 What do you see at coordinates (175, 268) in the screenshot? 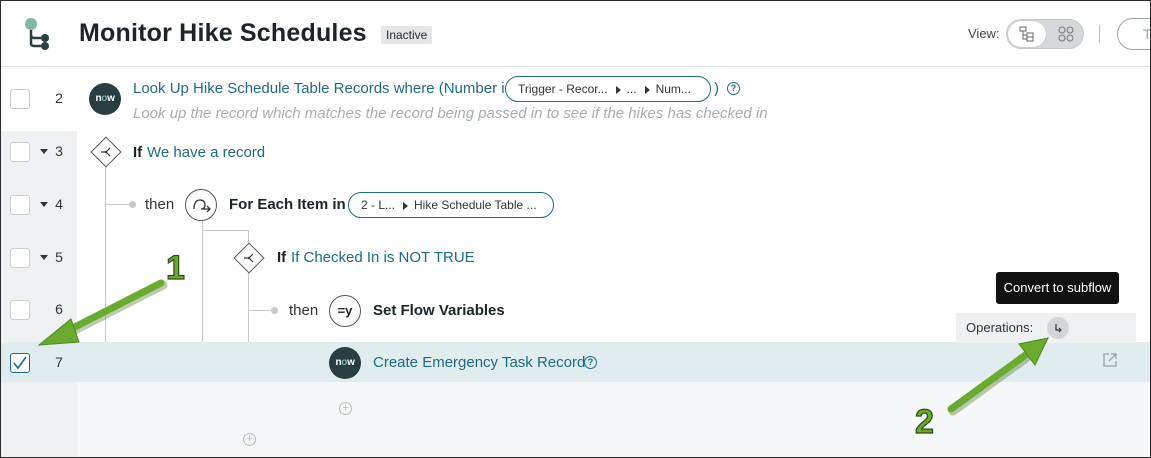
I see `callout-number-1: 1` at bounding box center [175, 268].